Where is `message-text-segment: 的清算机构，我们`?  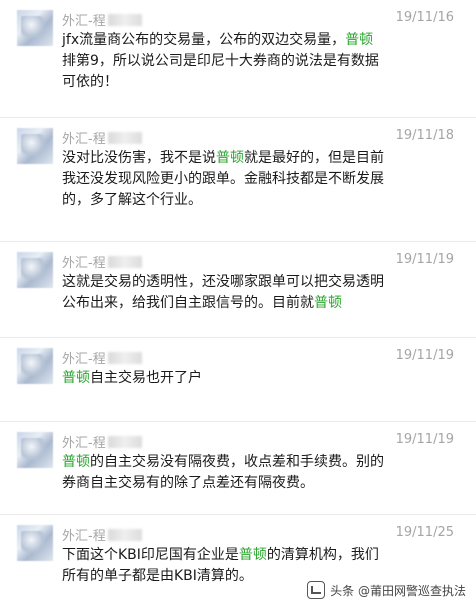 message-text-segment: 的清算机构，我们 is located at coordinates (322, 555).